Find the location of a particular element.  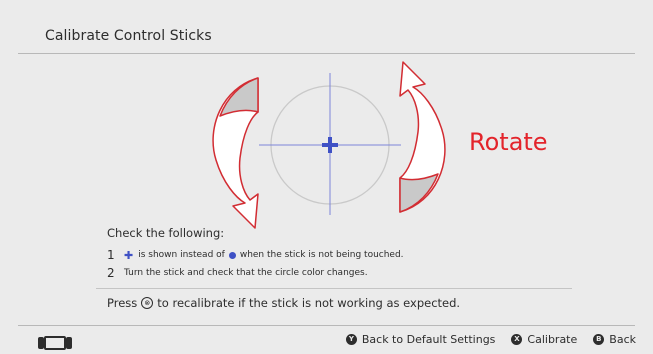

content-divider is located at coordinates (334, 288).